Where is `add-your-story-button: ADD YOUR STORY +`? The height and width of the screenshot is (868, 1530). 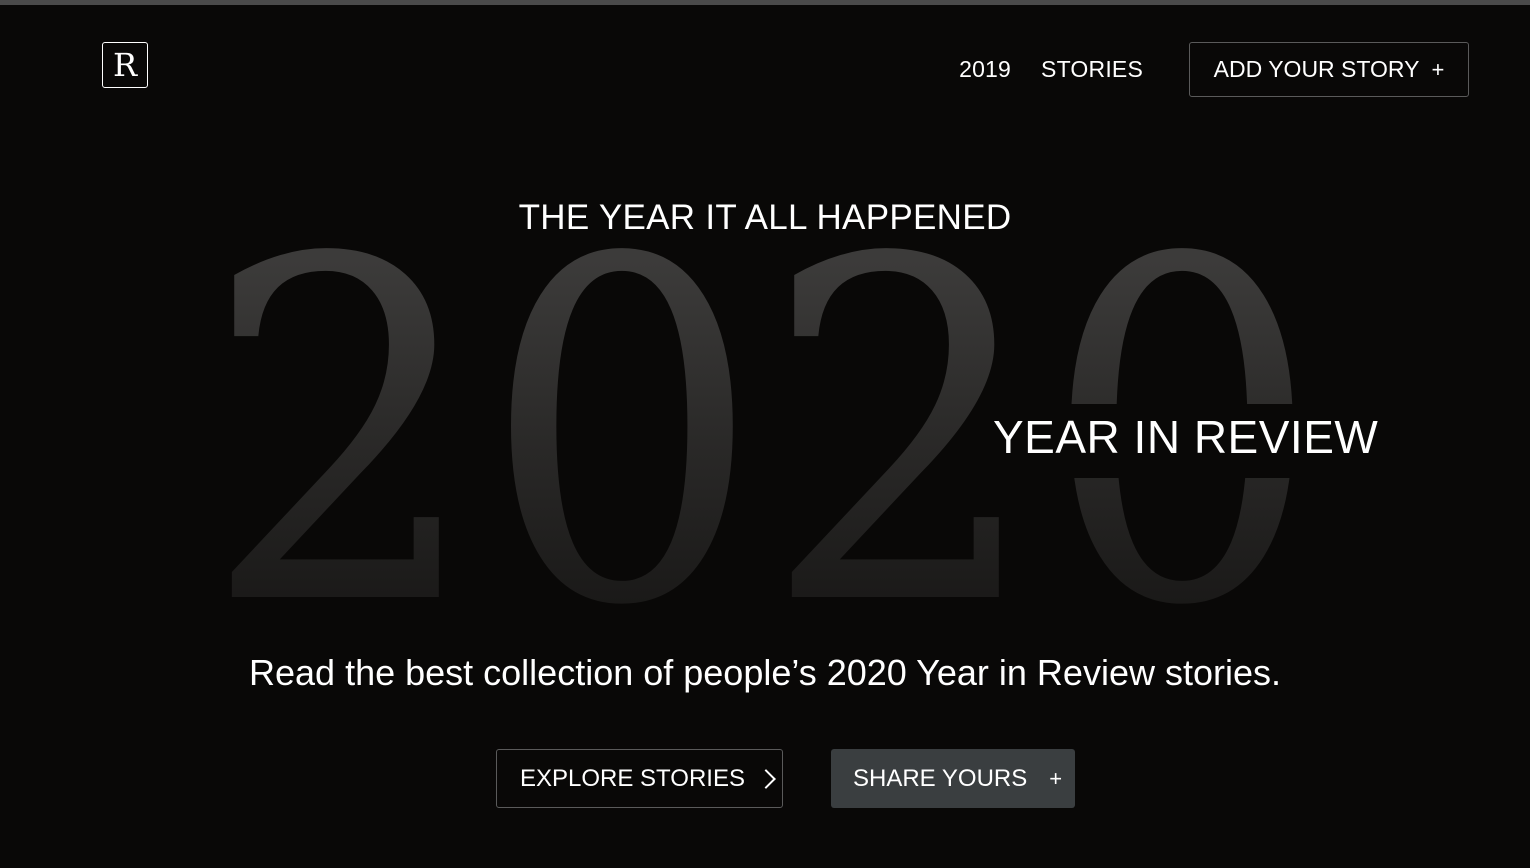
add-your-story-button: ADD YOUR STORY + is located at coordinates (1329, 69).